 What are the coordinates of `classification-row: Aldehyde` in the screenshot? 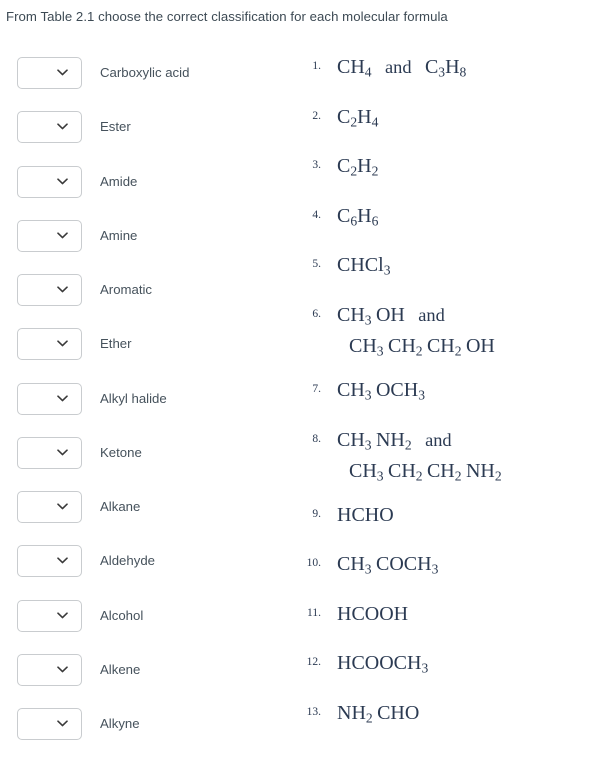 It's located at (147, 572).